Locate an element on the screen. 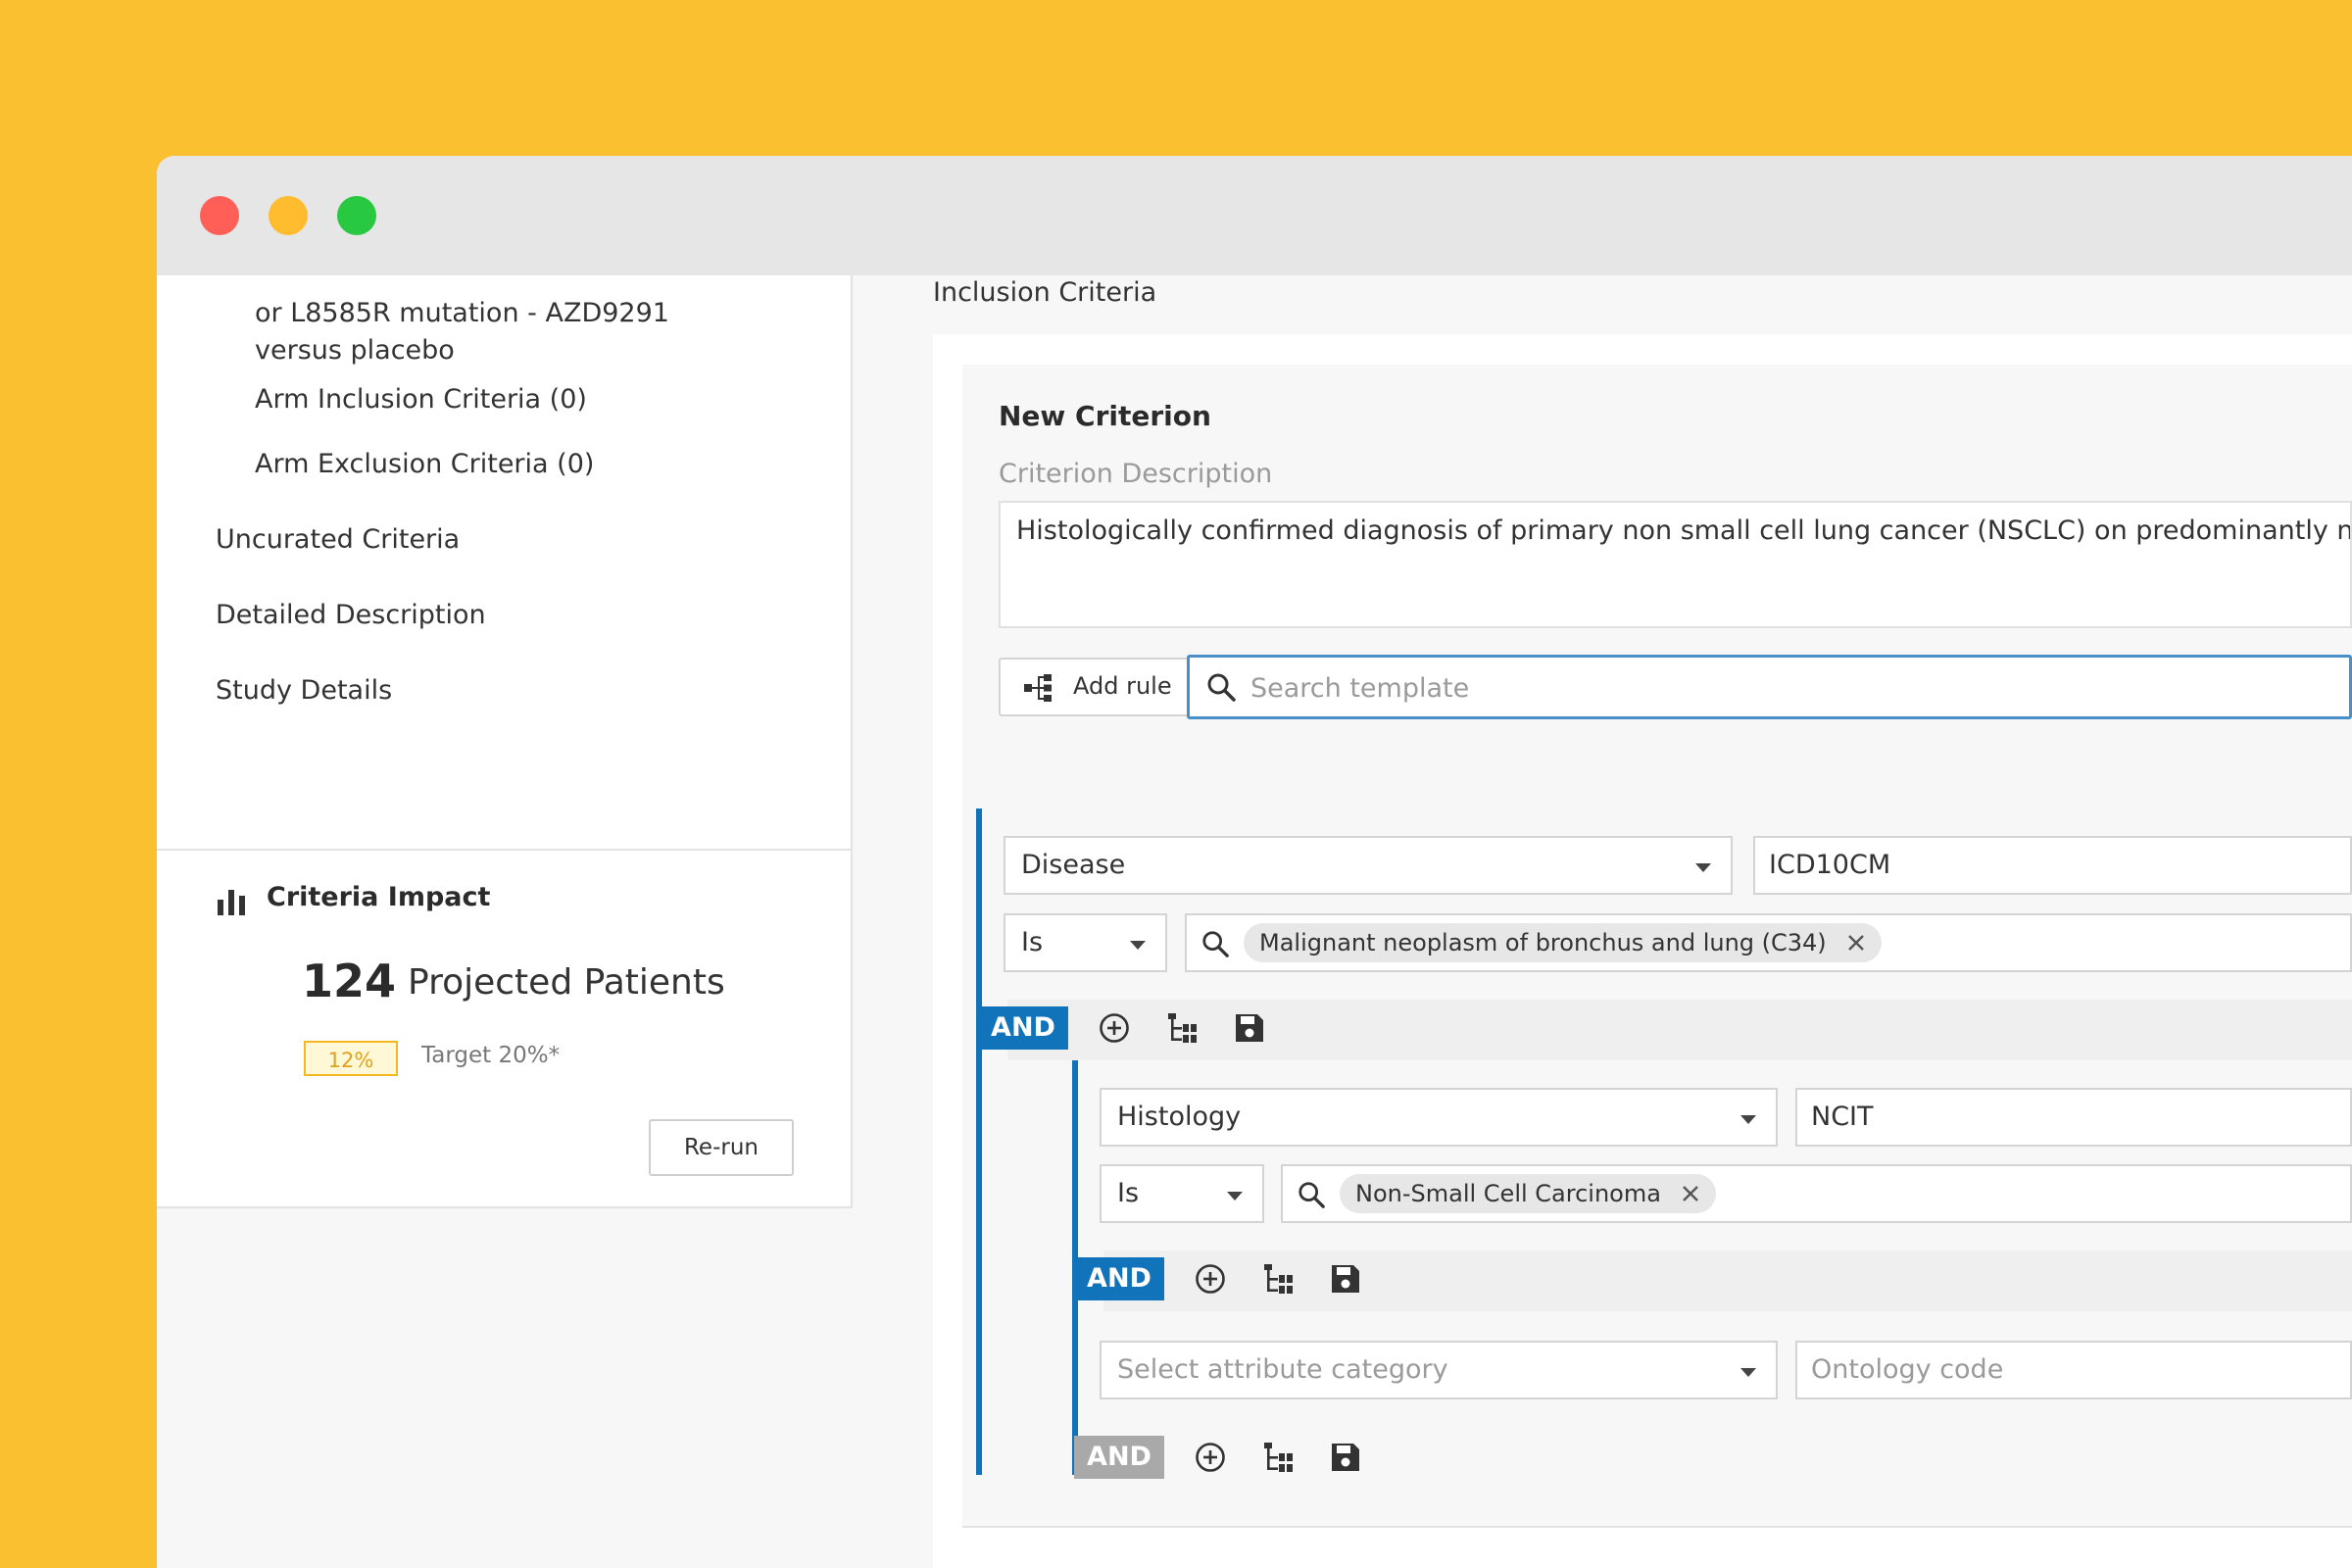 The height and width of the screenshot is (1568, 2352). value-chip-label: Non-Small Cell Carcinoma is located at coordinates (1508, 1193).